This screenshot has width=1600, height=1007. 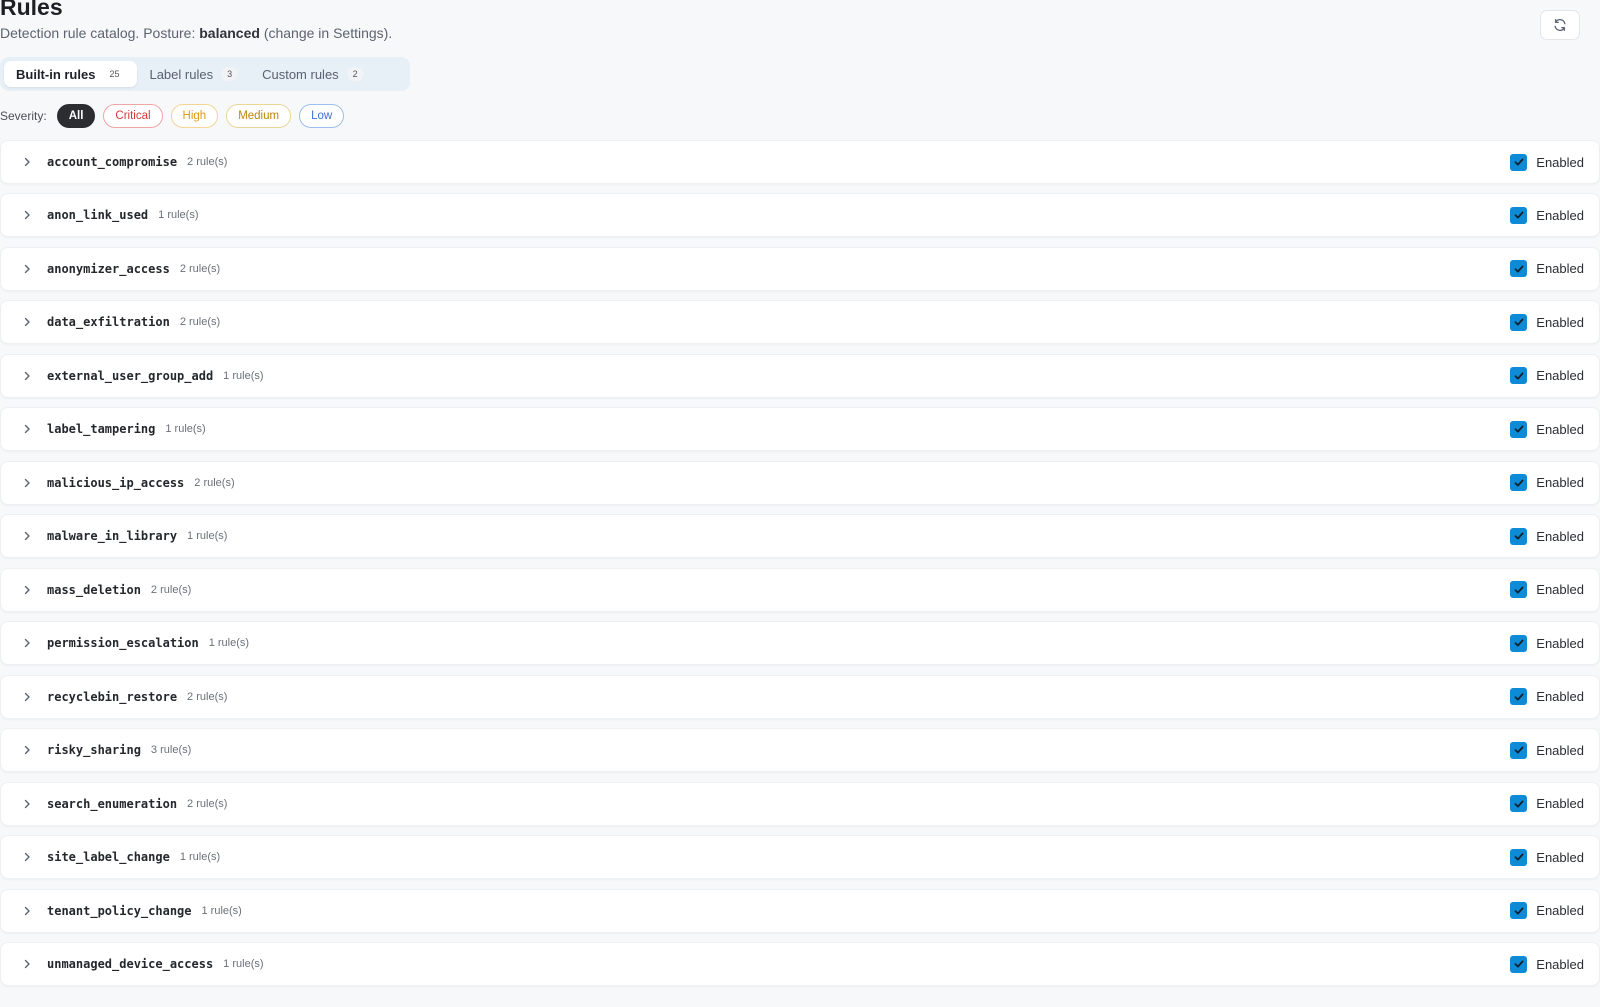 I want to click on severity-chip-all: All, so click(x=76, y=116).